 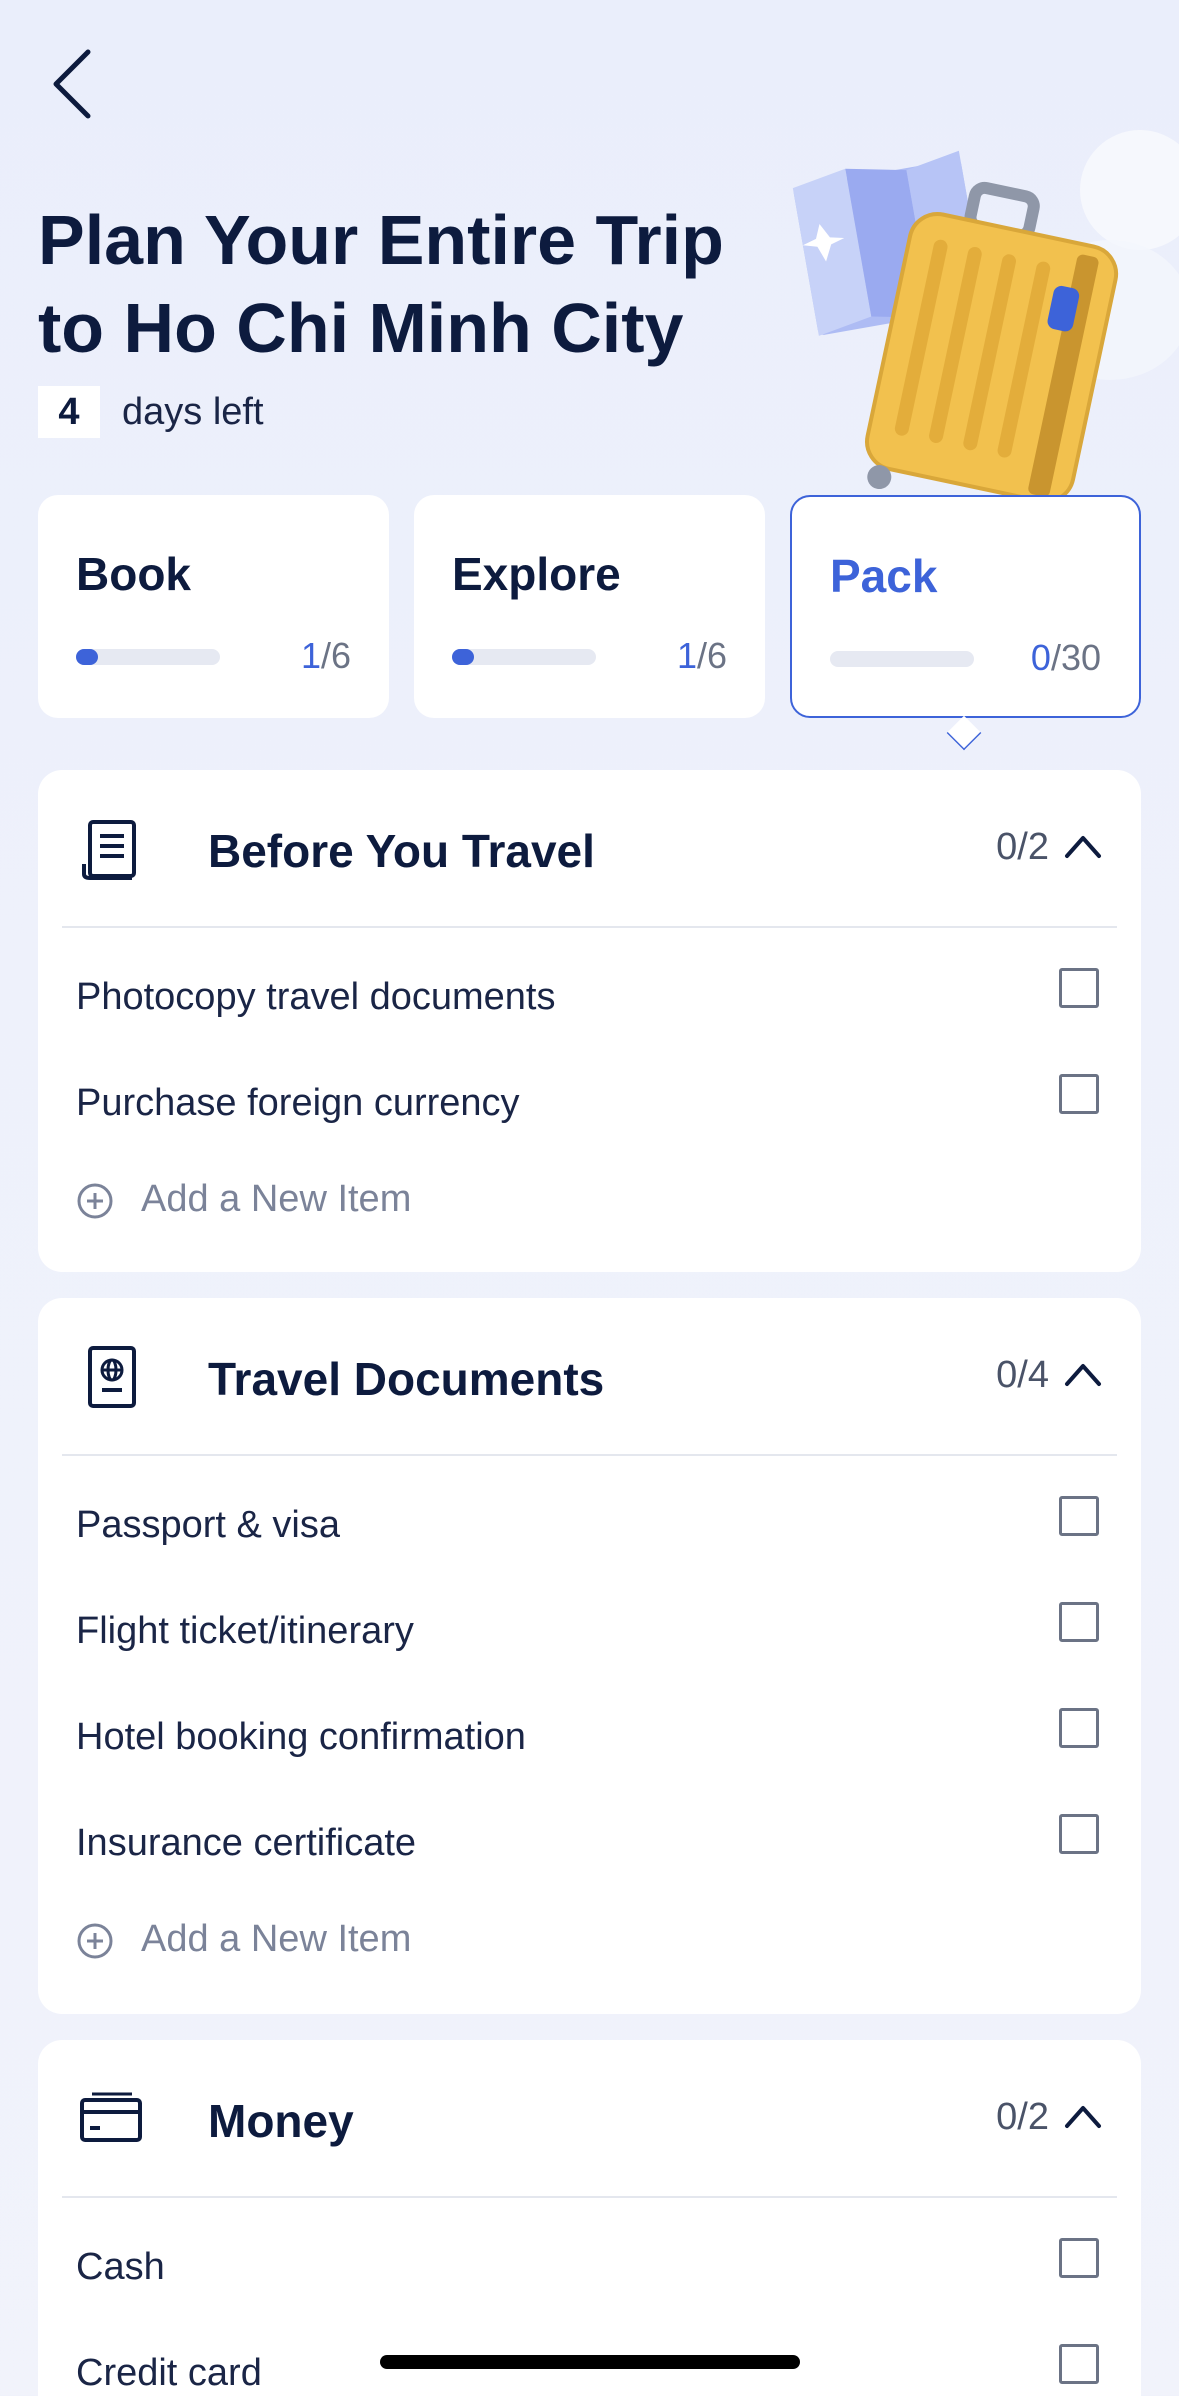 I want to click on item-label: Purchase foreign currency, so click(x=298, y=1103).